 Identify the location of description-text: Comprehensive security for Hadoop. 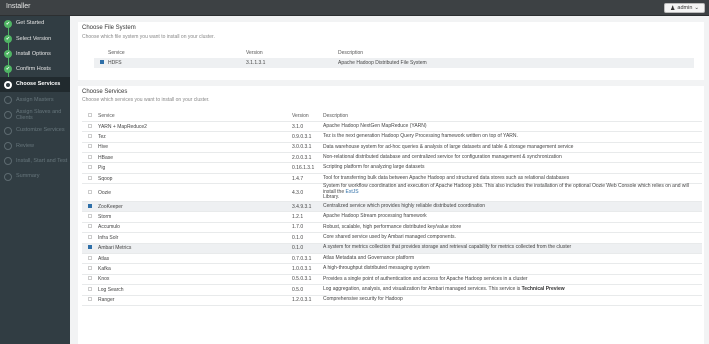
(363, 299).